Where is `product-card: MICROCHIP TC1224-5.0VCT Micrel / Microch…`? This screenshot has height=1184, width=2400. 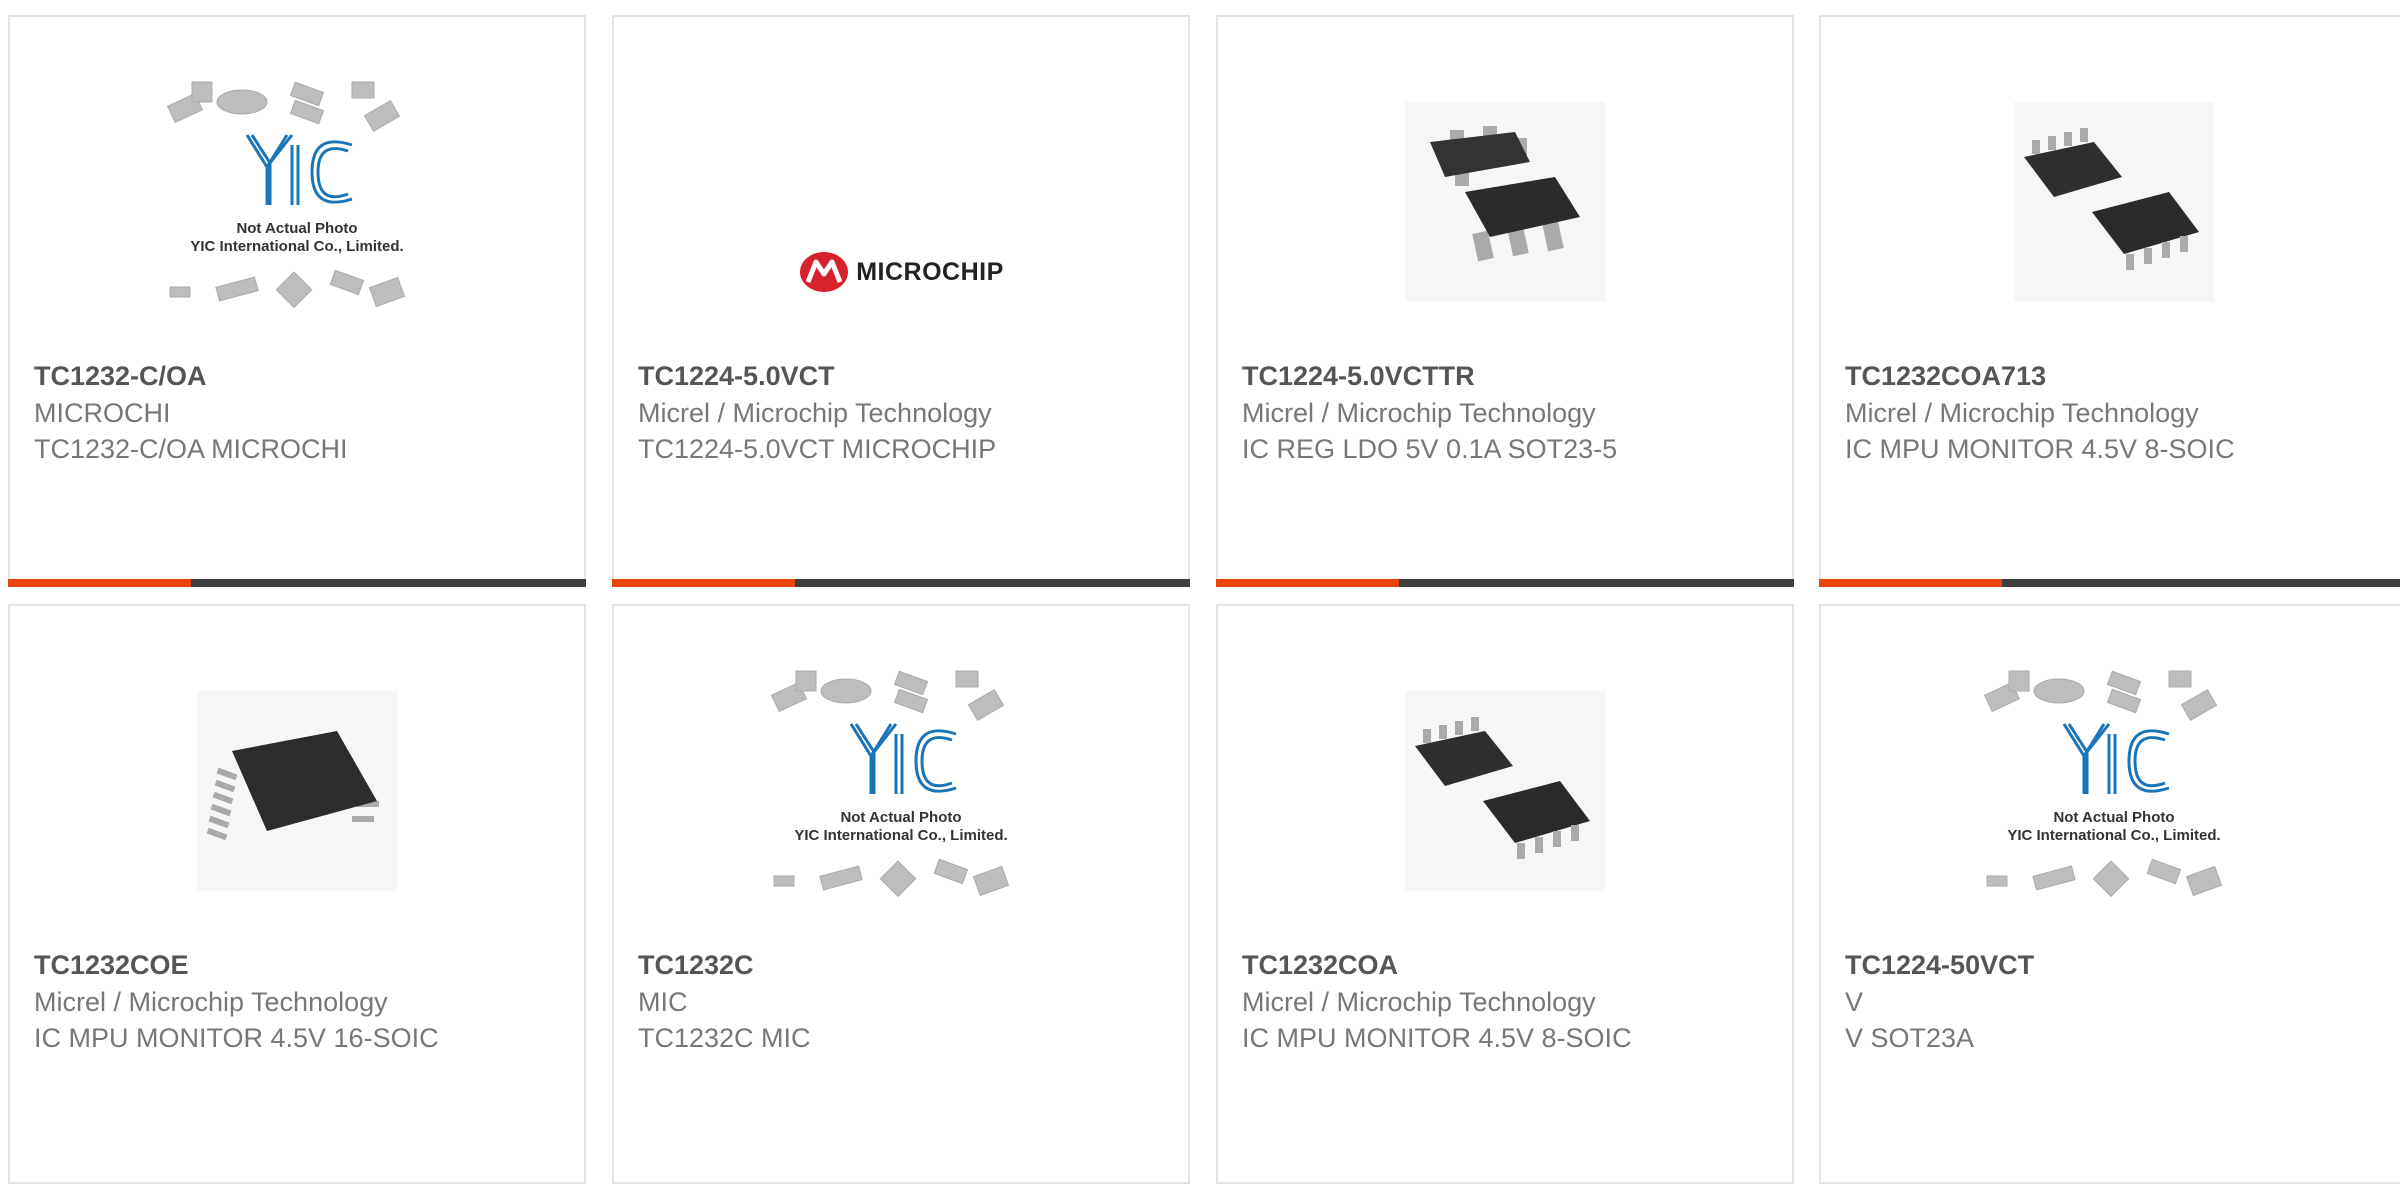 product-card: MICROCHIP TC1224-5.0VCT Micrel / Microch… is located at coordinates (901, 301).